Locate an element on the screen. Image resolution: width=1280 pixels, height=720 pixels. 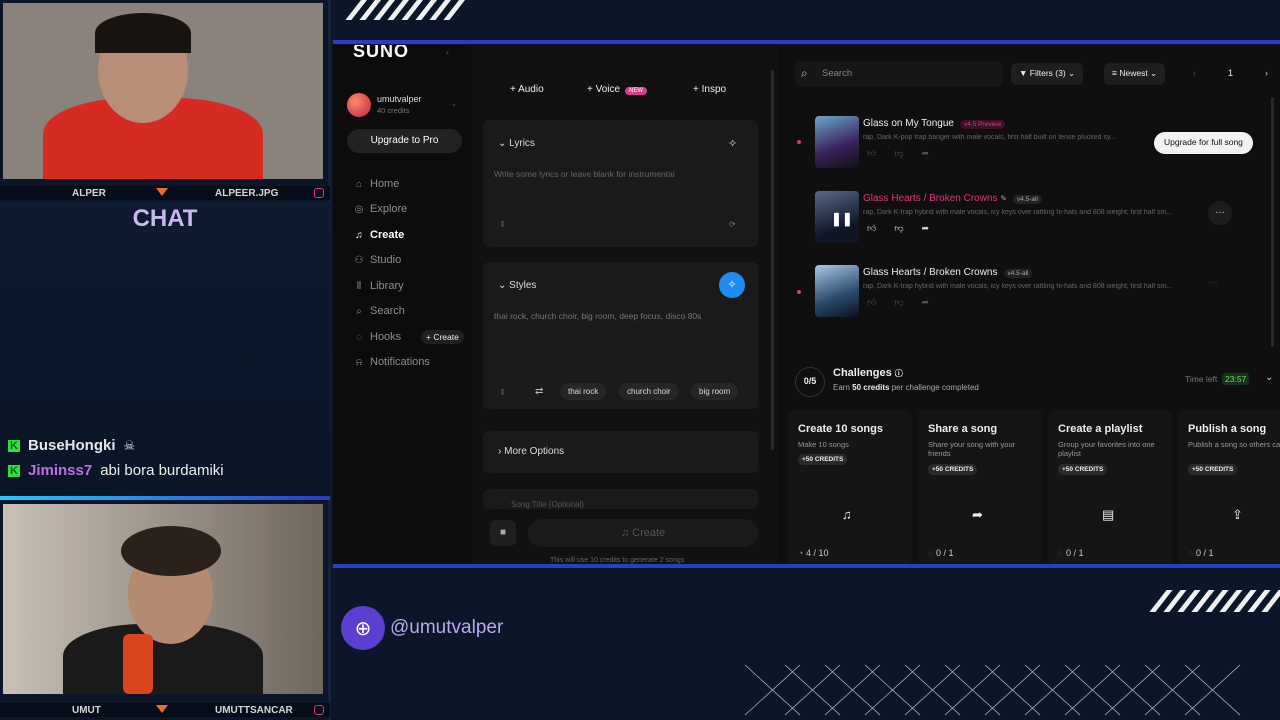
avatar is located at coordinates (359, 105).